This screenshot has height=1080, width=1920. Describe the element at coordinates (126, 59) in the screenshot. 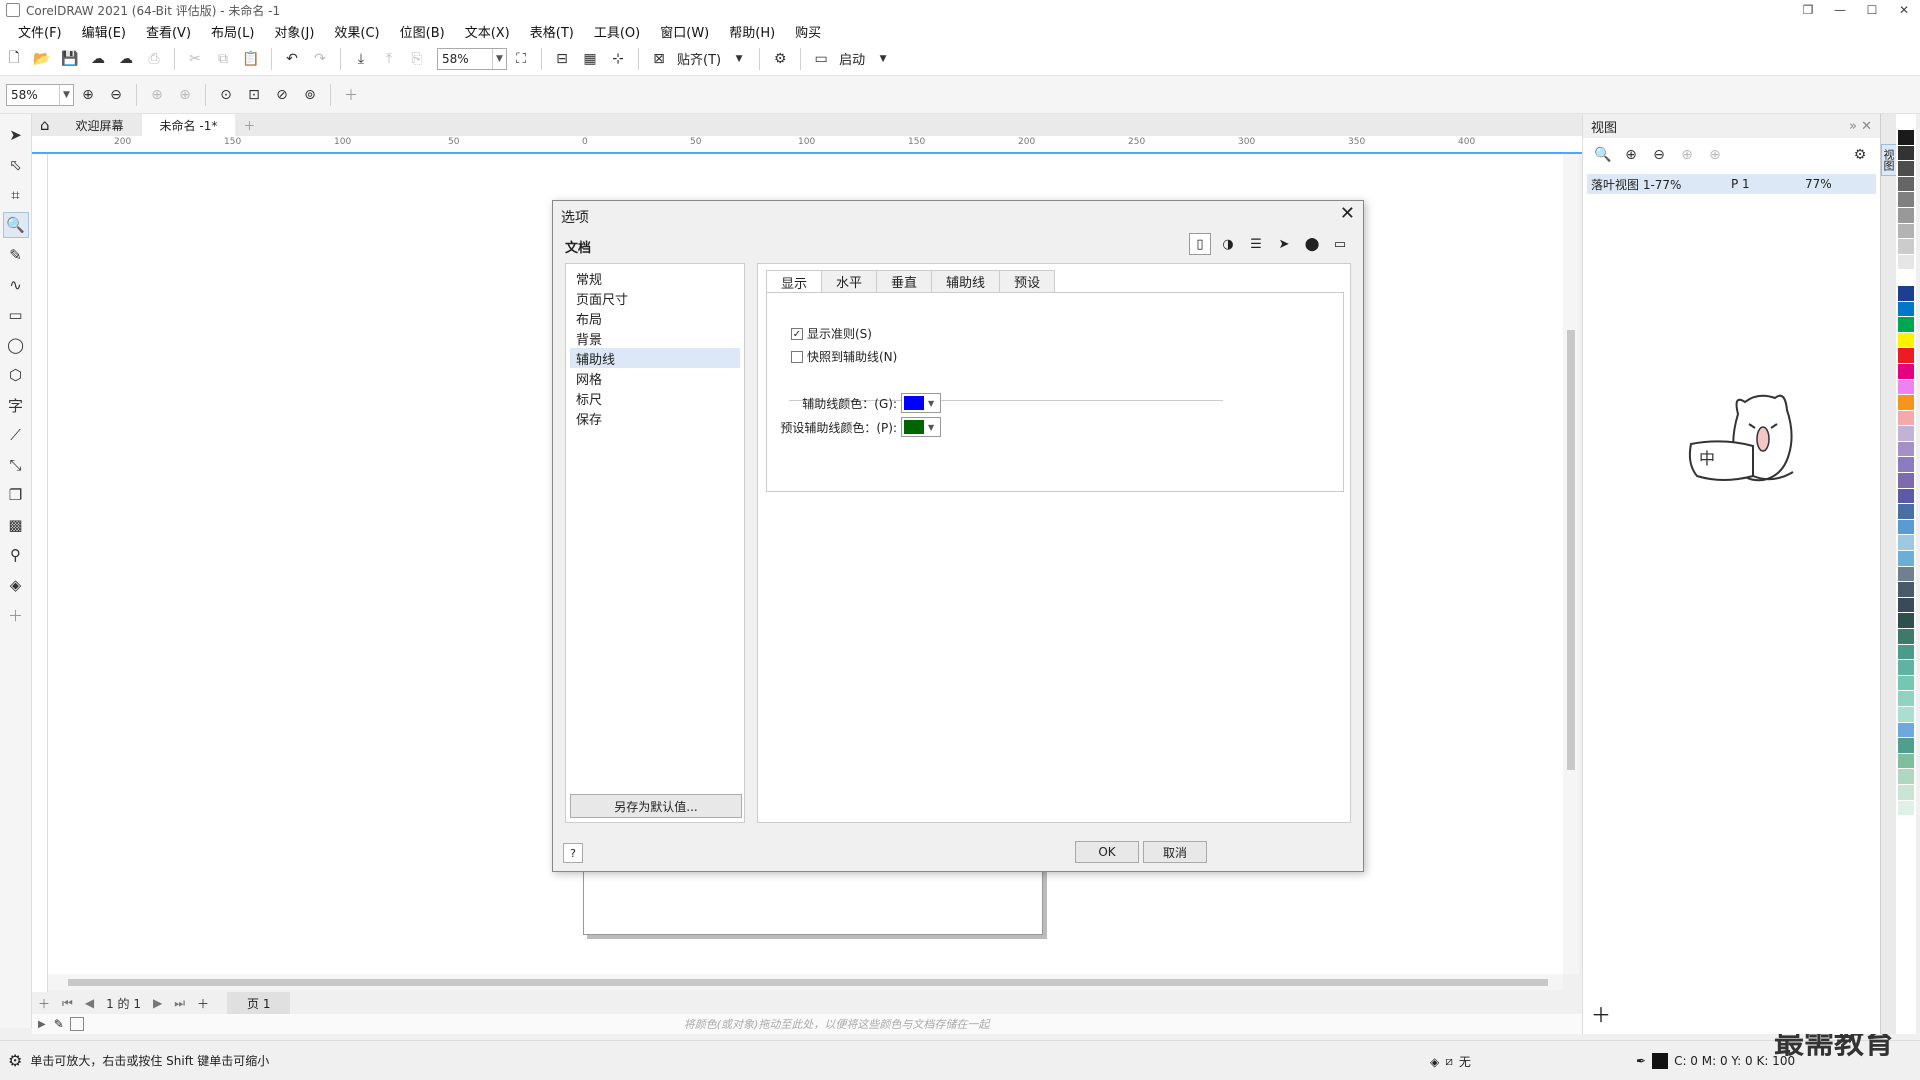

I see `cloud-upload-icon: ☁` at that location.